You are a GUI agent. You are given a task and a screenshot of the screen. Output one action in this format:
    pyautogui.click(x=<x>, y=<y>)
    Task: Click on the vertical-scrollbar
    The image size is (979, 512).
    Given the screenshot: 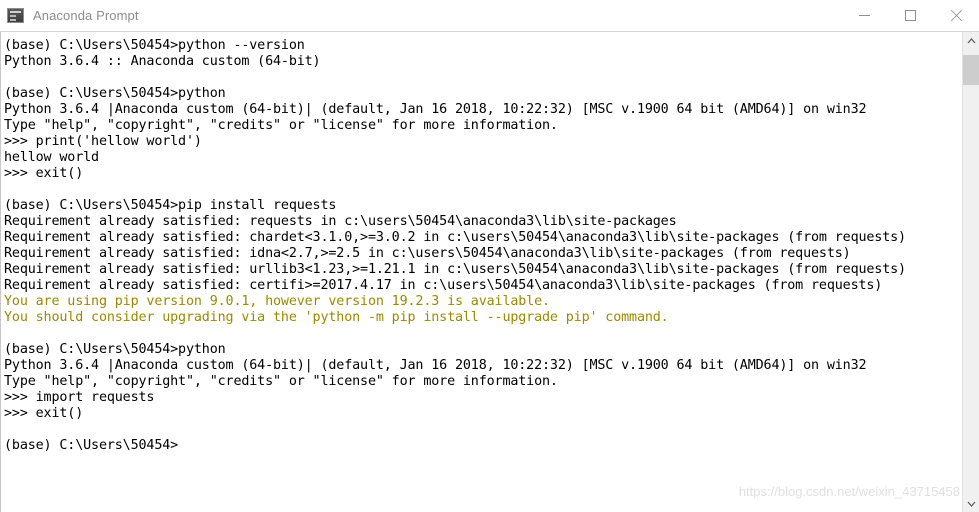 What is the action you would take?
    pyautogui.click(x=970, y=272)
    